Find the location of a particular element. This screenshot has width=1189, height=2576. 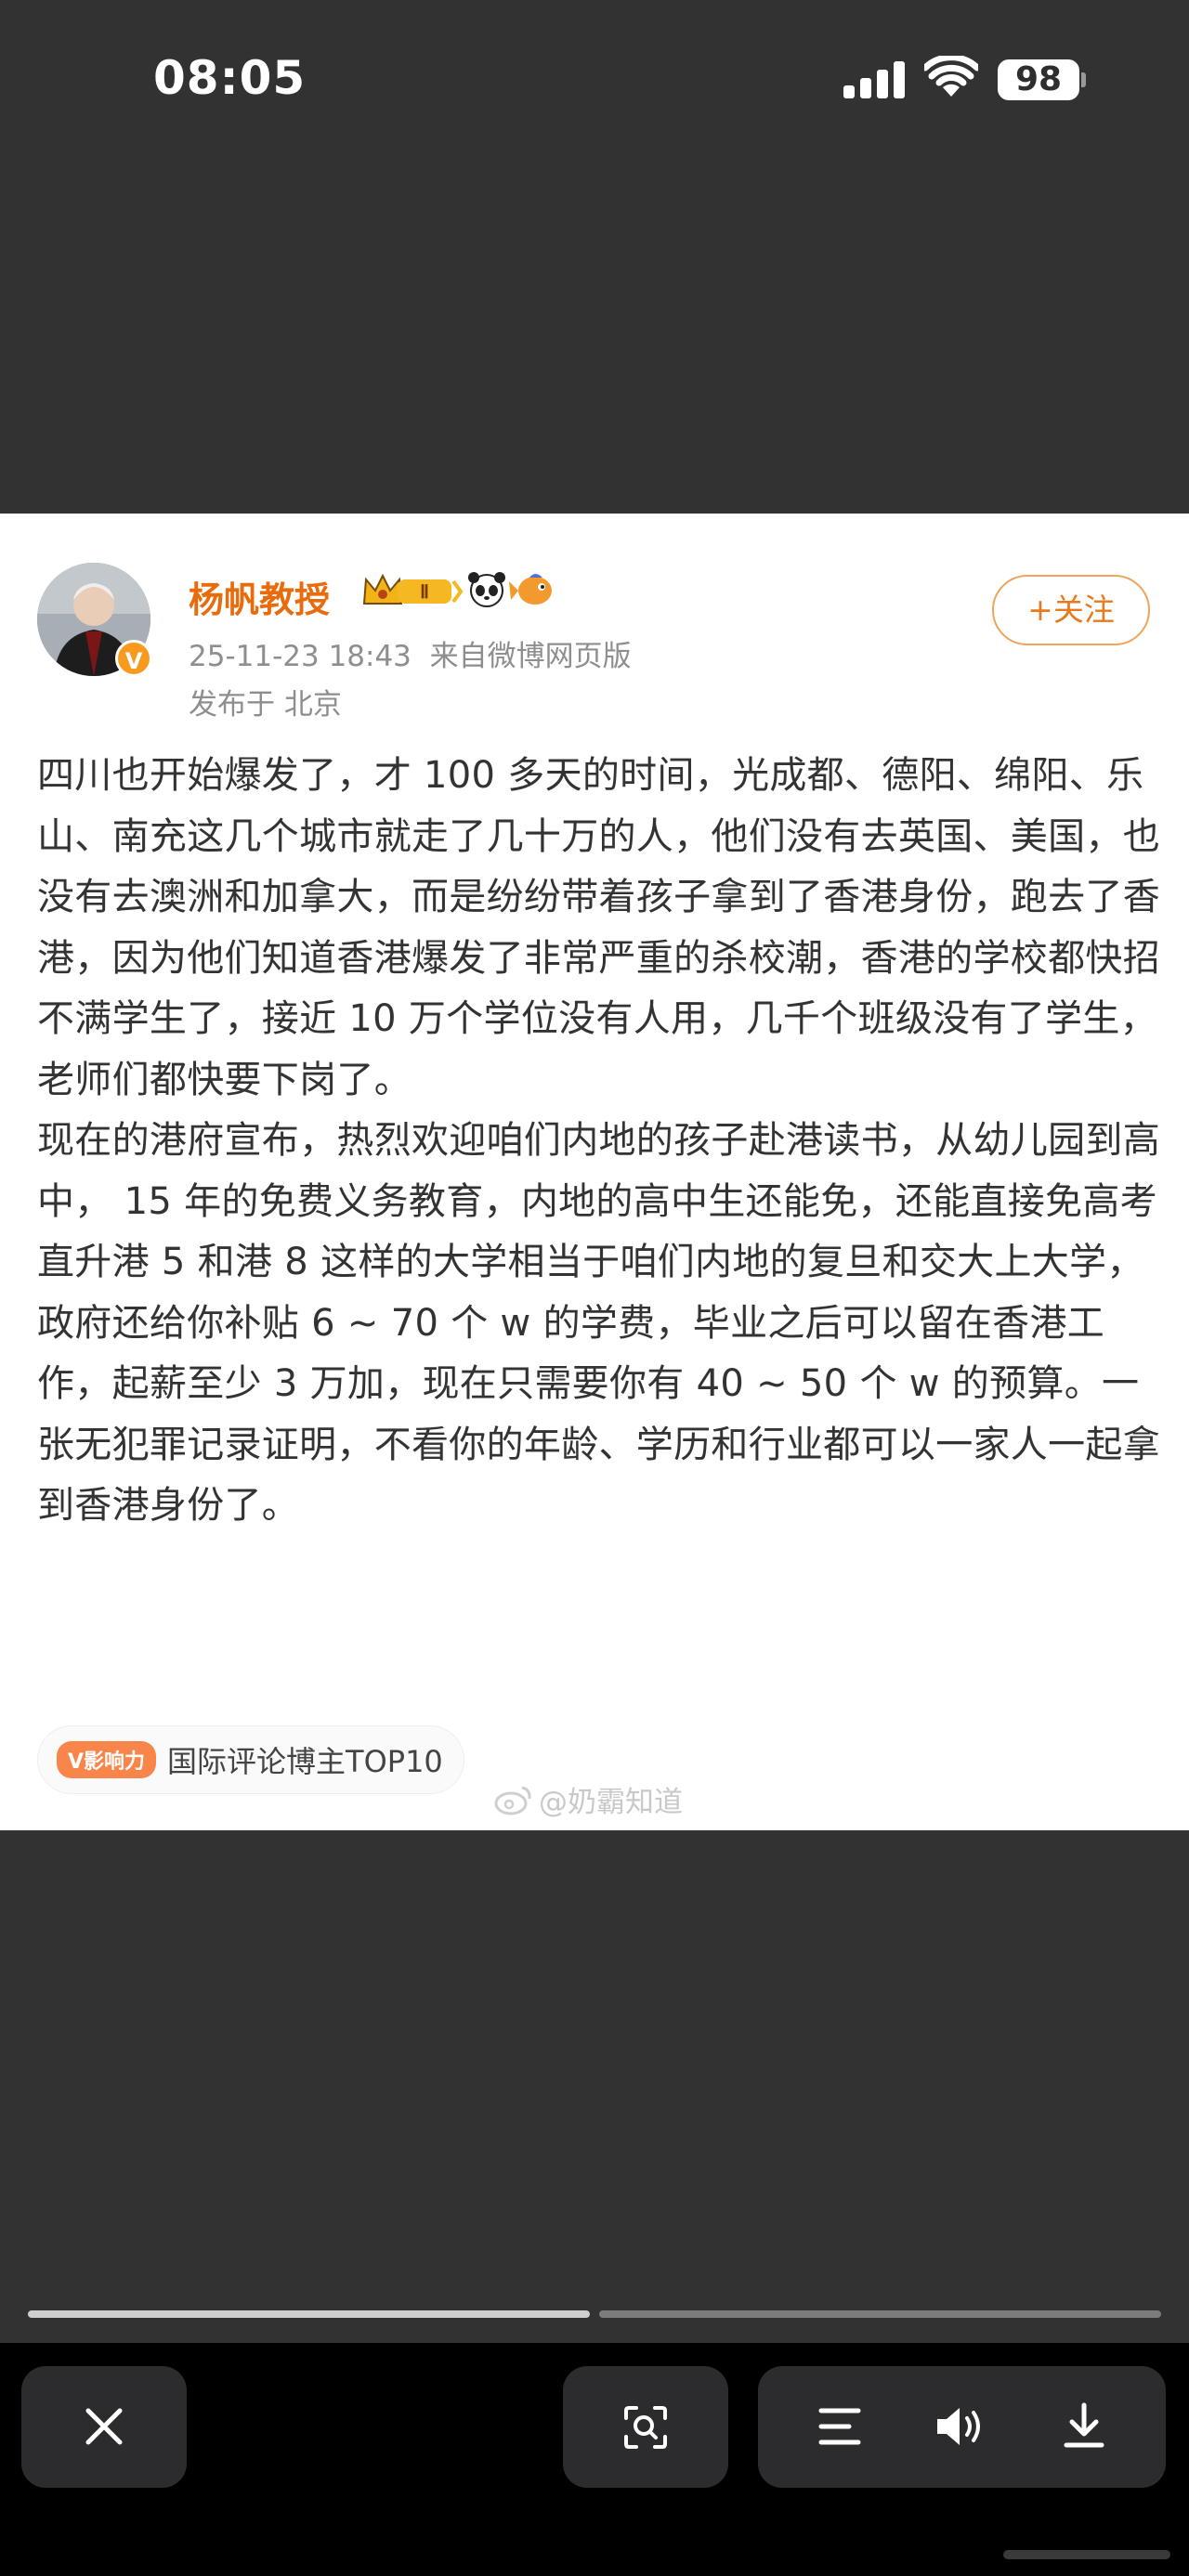

bottom-toolbar is located at coordinates (594, 2459).